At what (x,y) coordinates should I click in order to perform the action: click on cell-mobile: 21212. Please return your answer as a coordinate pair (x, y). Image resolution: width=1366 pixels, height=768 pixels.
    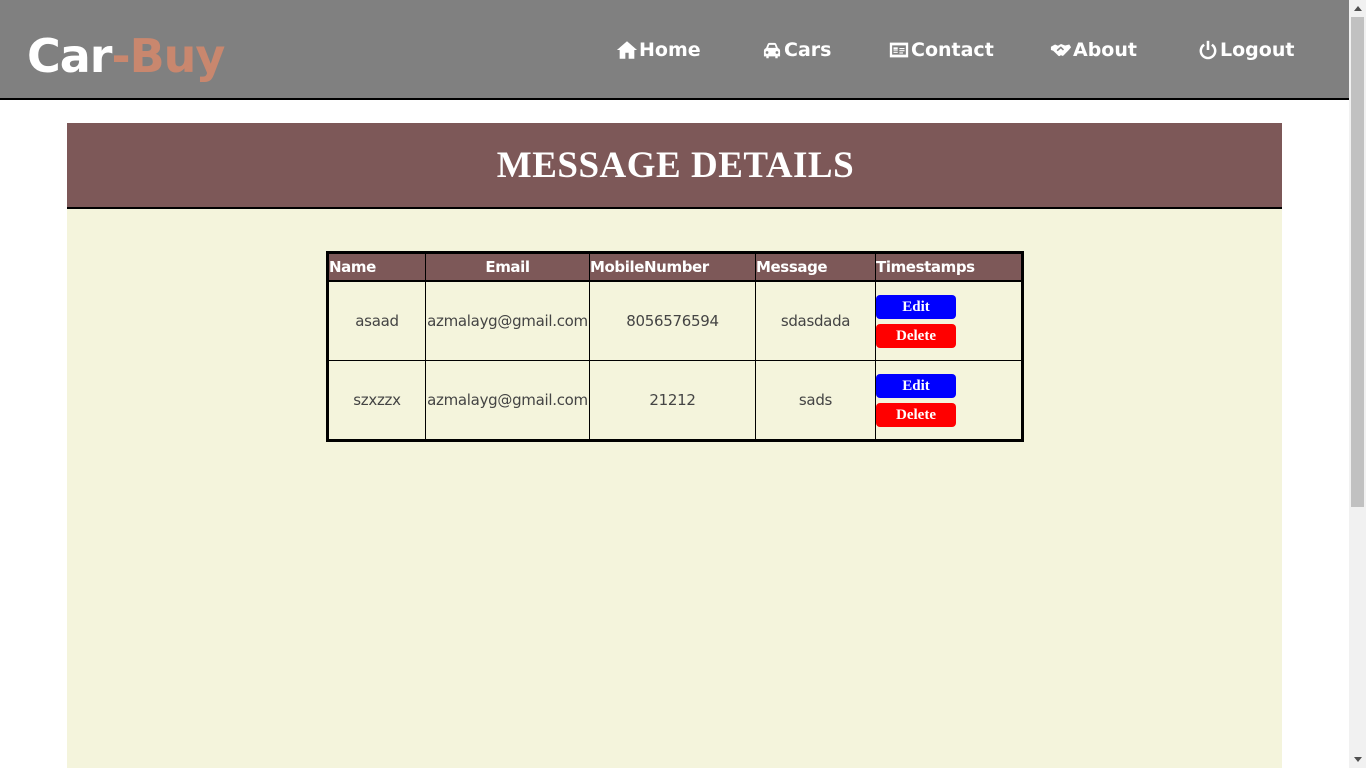
    Looking at the image, I should click on (672, 400).